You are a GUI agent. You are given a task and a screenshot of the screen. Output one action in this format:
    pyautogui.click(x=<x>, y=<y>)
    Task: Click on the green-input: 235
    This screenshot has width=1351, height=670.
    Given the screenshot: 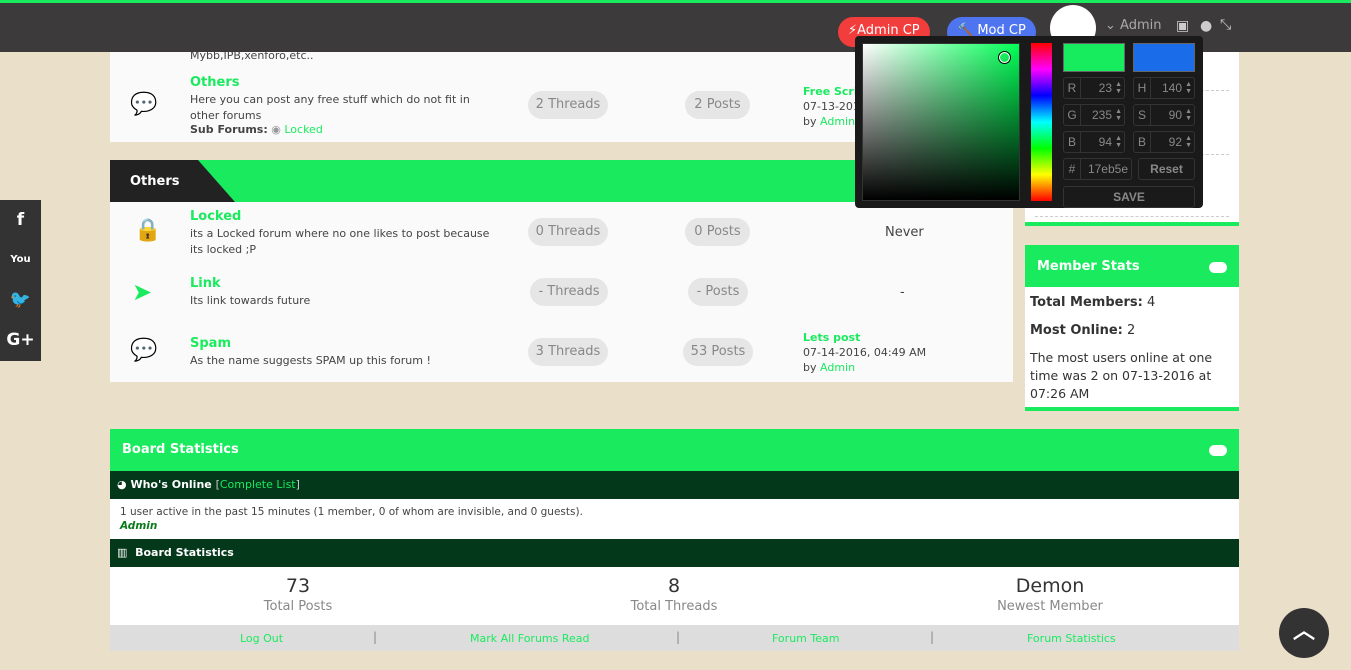 What is the action you would take?
    pyautogui.click(x=1102, y=115)
    